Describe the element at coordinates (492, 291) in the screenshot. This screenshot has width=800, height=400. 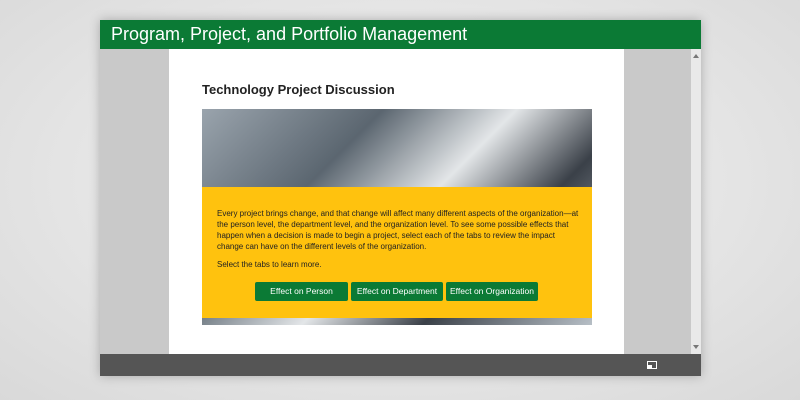
I see `tab-effect-on-organization: Effect on Organization` at that location.